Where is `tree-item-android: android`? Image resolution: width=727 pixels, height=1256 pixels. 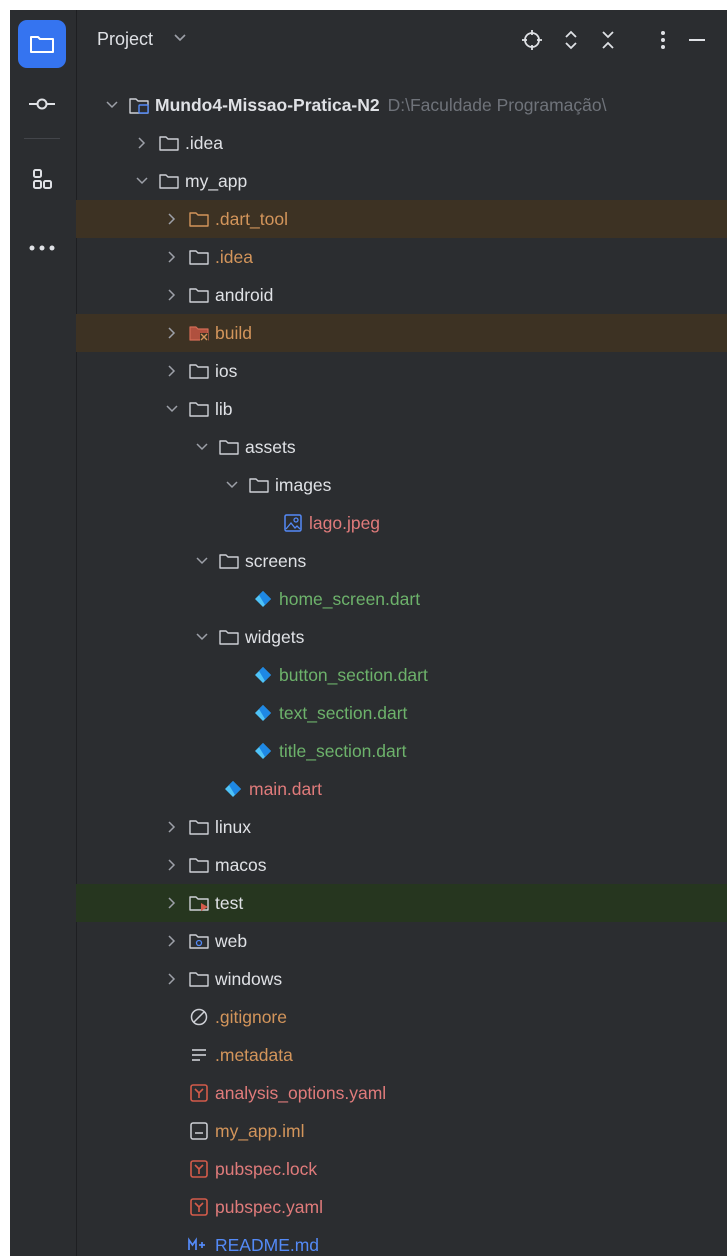 tree-item-android: android is located at coordinates (401, 295).